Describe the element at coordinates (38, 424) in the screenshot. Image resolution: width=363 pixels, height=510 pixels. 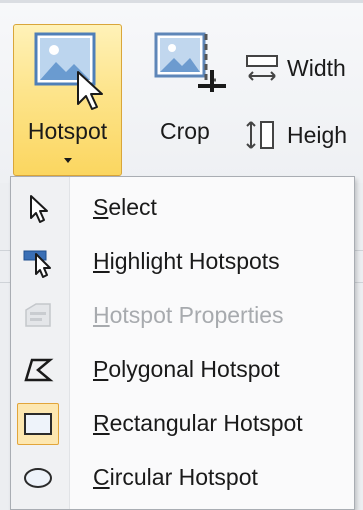
I see `rectangle-icon` at that location.